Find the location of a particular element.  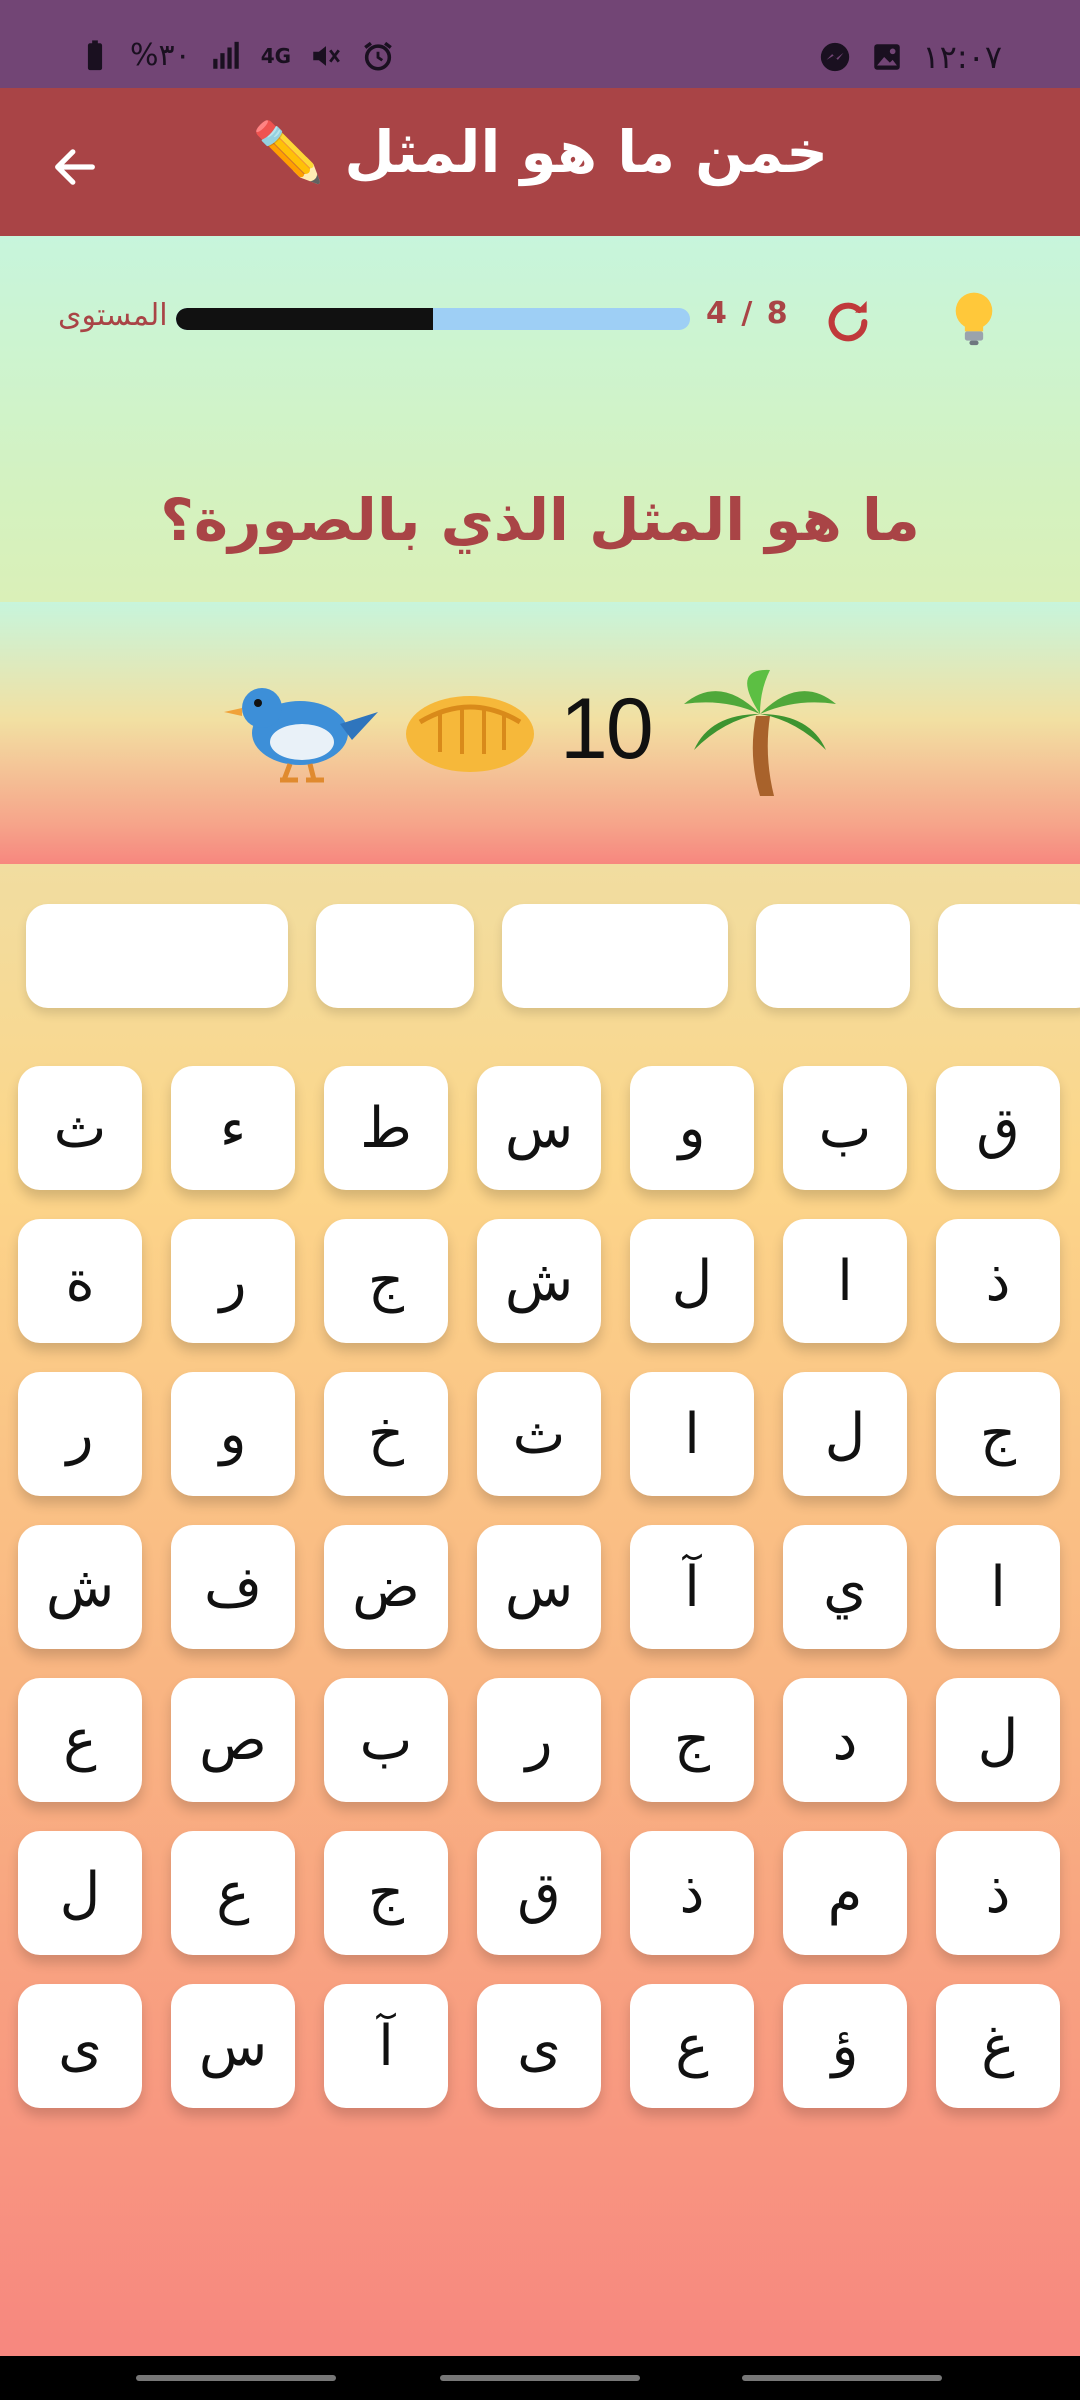

lightbulb-icon is located at coordinates (974, 319).